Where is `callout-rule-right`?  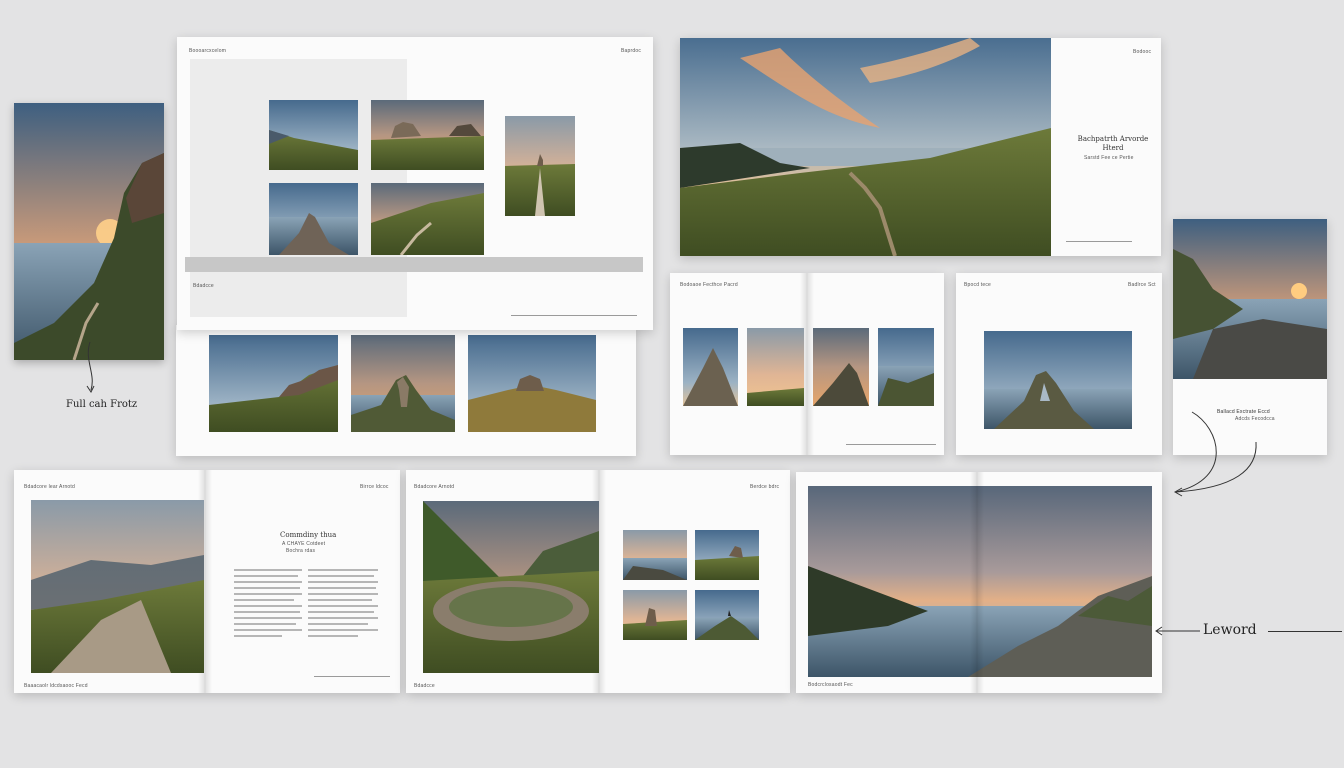
callout-rule-right is located at coordinates (1305, 631).